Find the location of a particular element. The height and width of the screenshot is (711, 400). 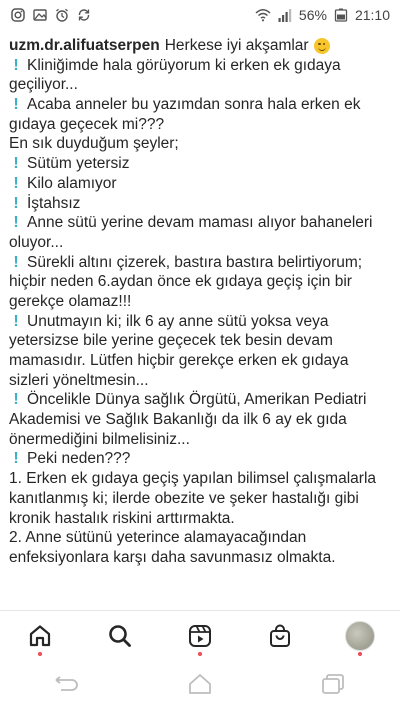

caption-text: En sık duyduğum şeyler; is located at coordinates (94, 144).